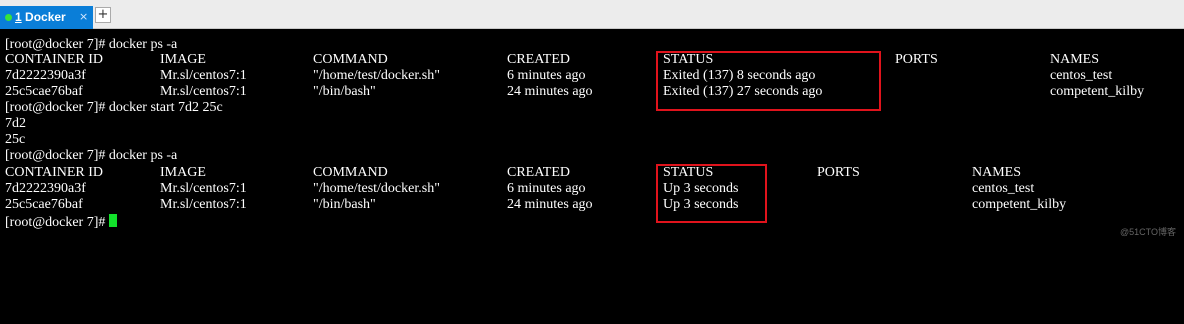  Describe the element at coordinates (15, 139) in the screenshot. I see `output-line: 25c` at that location.